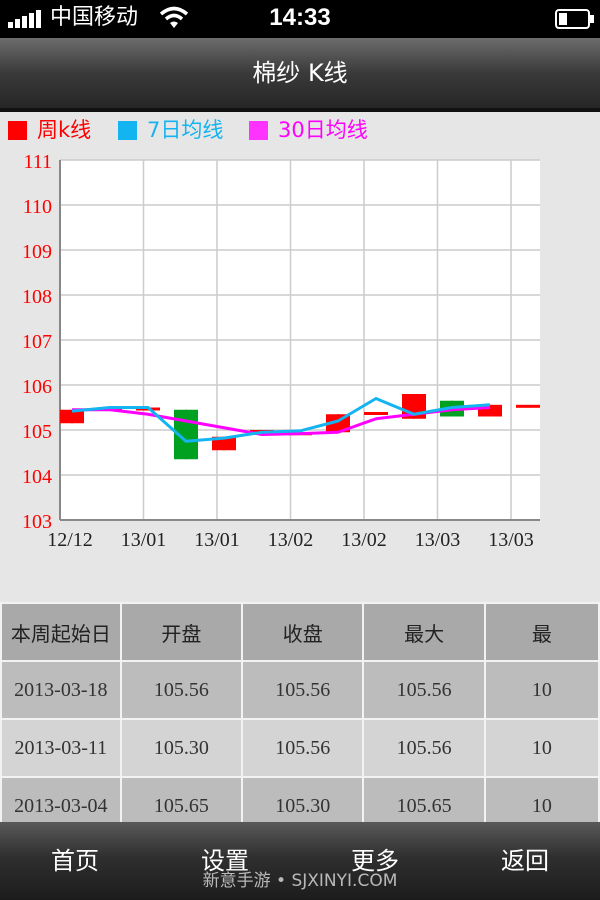 This screenshot has height=900, width=600. What do you see at coordinates (541, 632) in the screenshot?
I see `column-header: 最` at bounding box center [541, 632].